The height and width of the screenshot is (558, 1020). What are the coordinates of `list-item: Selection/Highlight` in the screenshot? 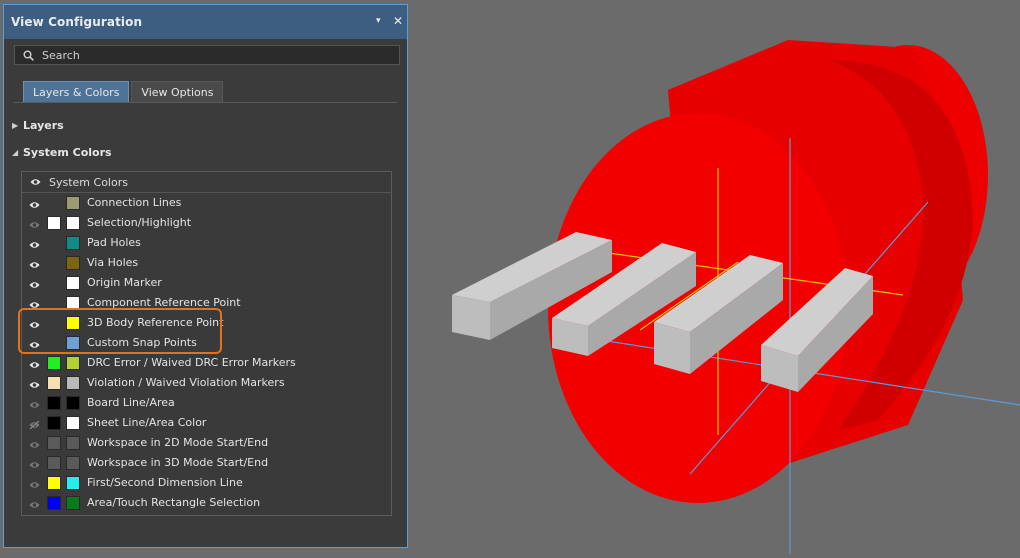 It's located at (206, 223).